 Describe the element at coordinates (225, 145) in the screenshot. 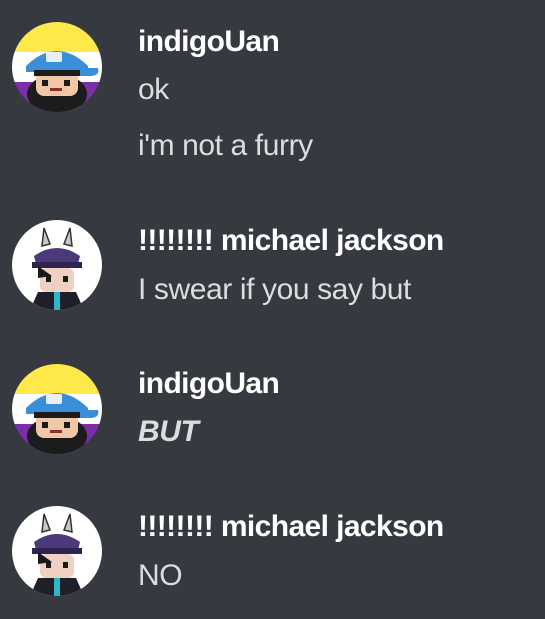

I see `message-text: i'm not a furry` at that location.